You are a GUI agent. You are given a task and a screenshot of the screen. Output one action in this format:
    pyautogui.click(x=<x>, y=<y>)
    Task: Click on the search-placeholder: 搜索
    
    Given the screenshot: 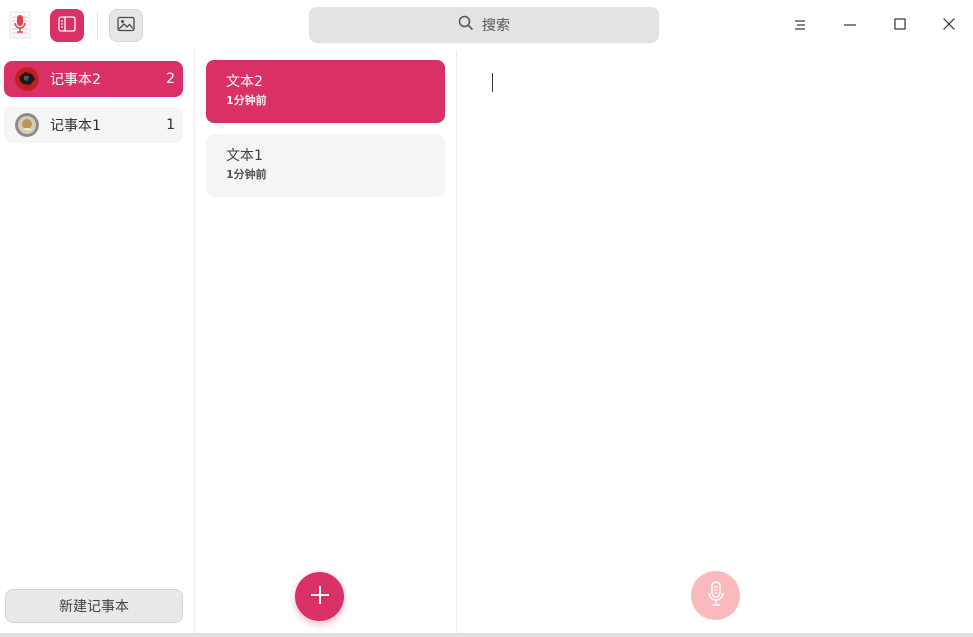 What is the action you would take?
    pyautogui.click(x=496, y=26)
    